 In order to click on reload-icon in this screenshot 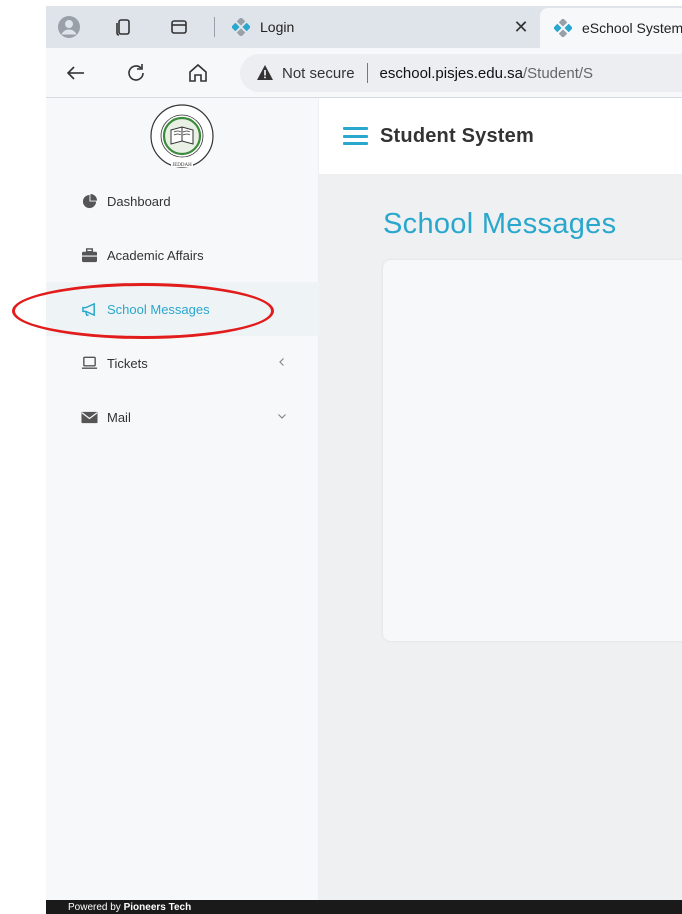, I will do `click(136, 73)`.